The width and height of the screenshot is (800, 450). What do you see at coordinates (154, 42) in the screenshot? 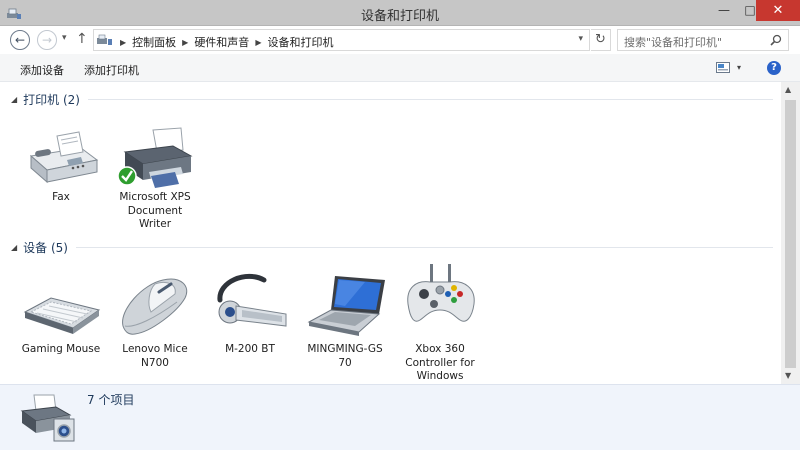
I see `breadcrumb-control-panel: 控制面板` at bounding box center [154, 42].